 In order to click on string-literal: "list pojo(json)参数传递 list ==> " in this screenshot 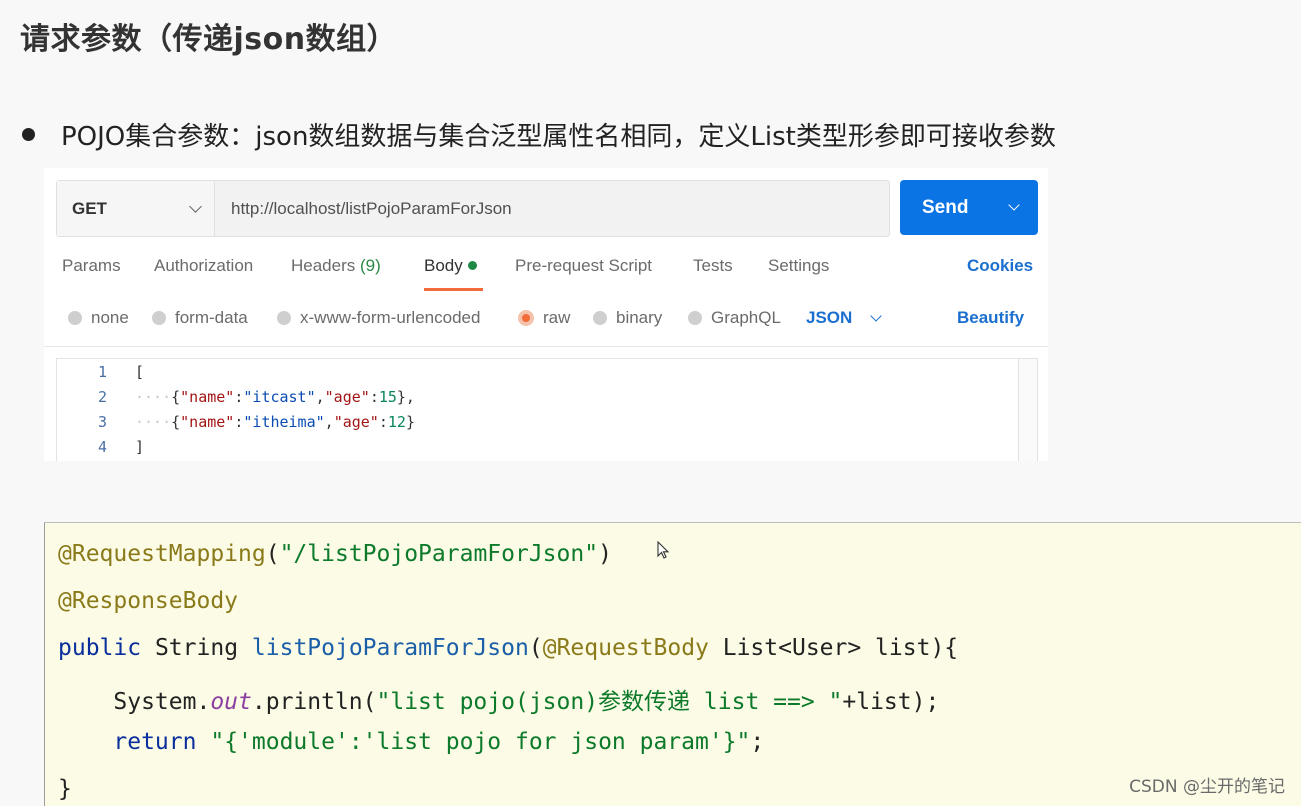, I will do `click(609, 702)`.